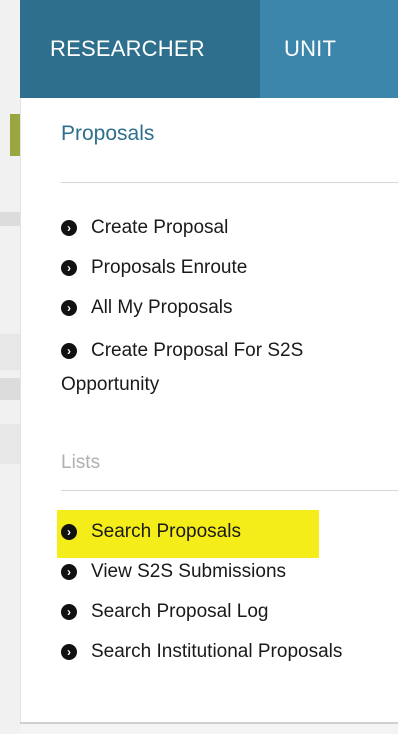 This screenshot has height=734, width=398. What do you see at coordinates (15, 135) in the screenshot?
I see `background-accent-bar` at bounding box center [15, 135].